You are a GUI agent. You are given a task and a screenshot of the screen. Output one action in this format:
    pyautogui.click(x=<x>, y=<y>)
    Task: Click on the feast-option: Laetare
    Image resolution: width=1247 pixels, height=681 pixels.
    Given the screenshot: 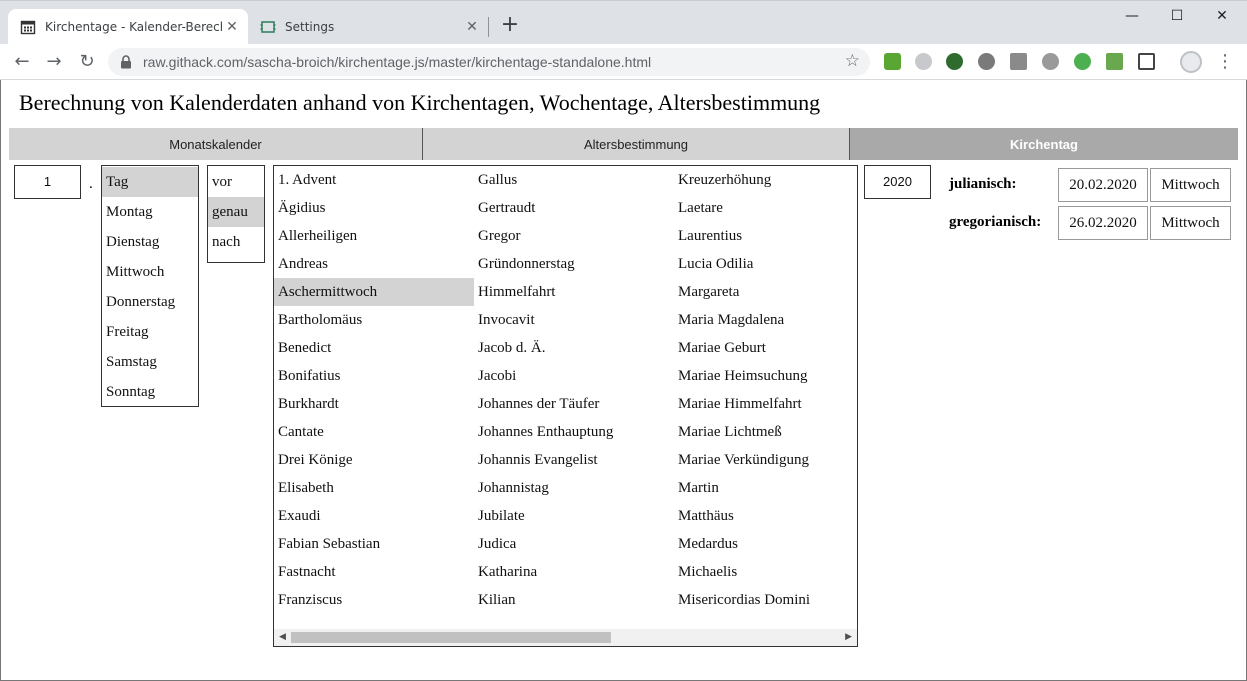 What is the action you would take?
    pyautogui.click(x=765, y=208)
    